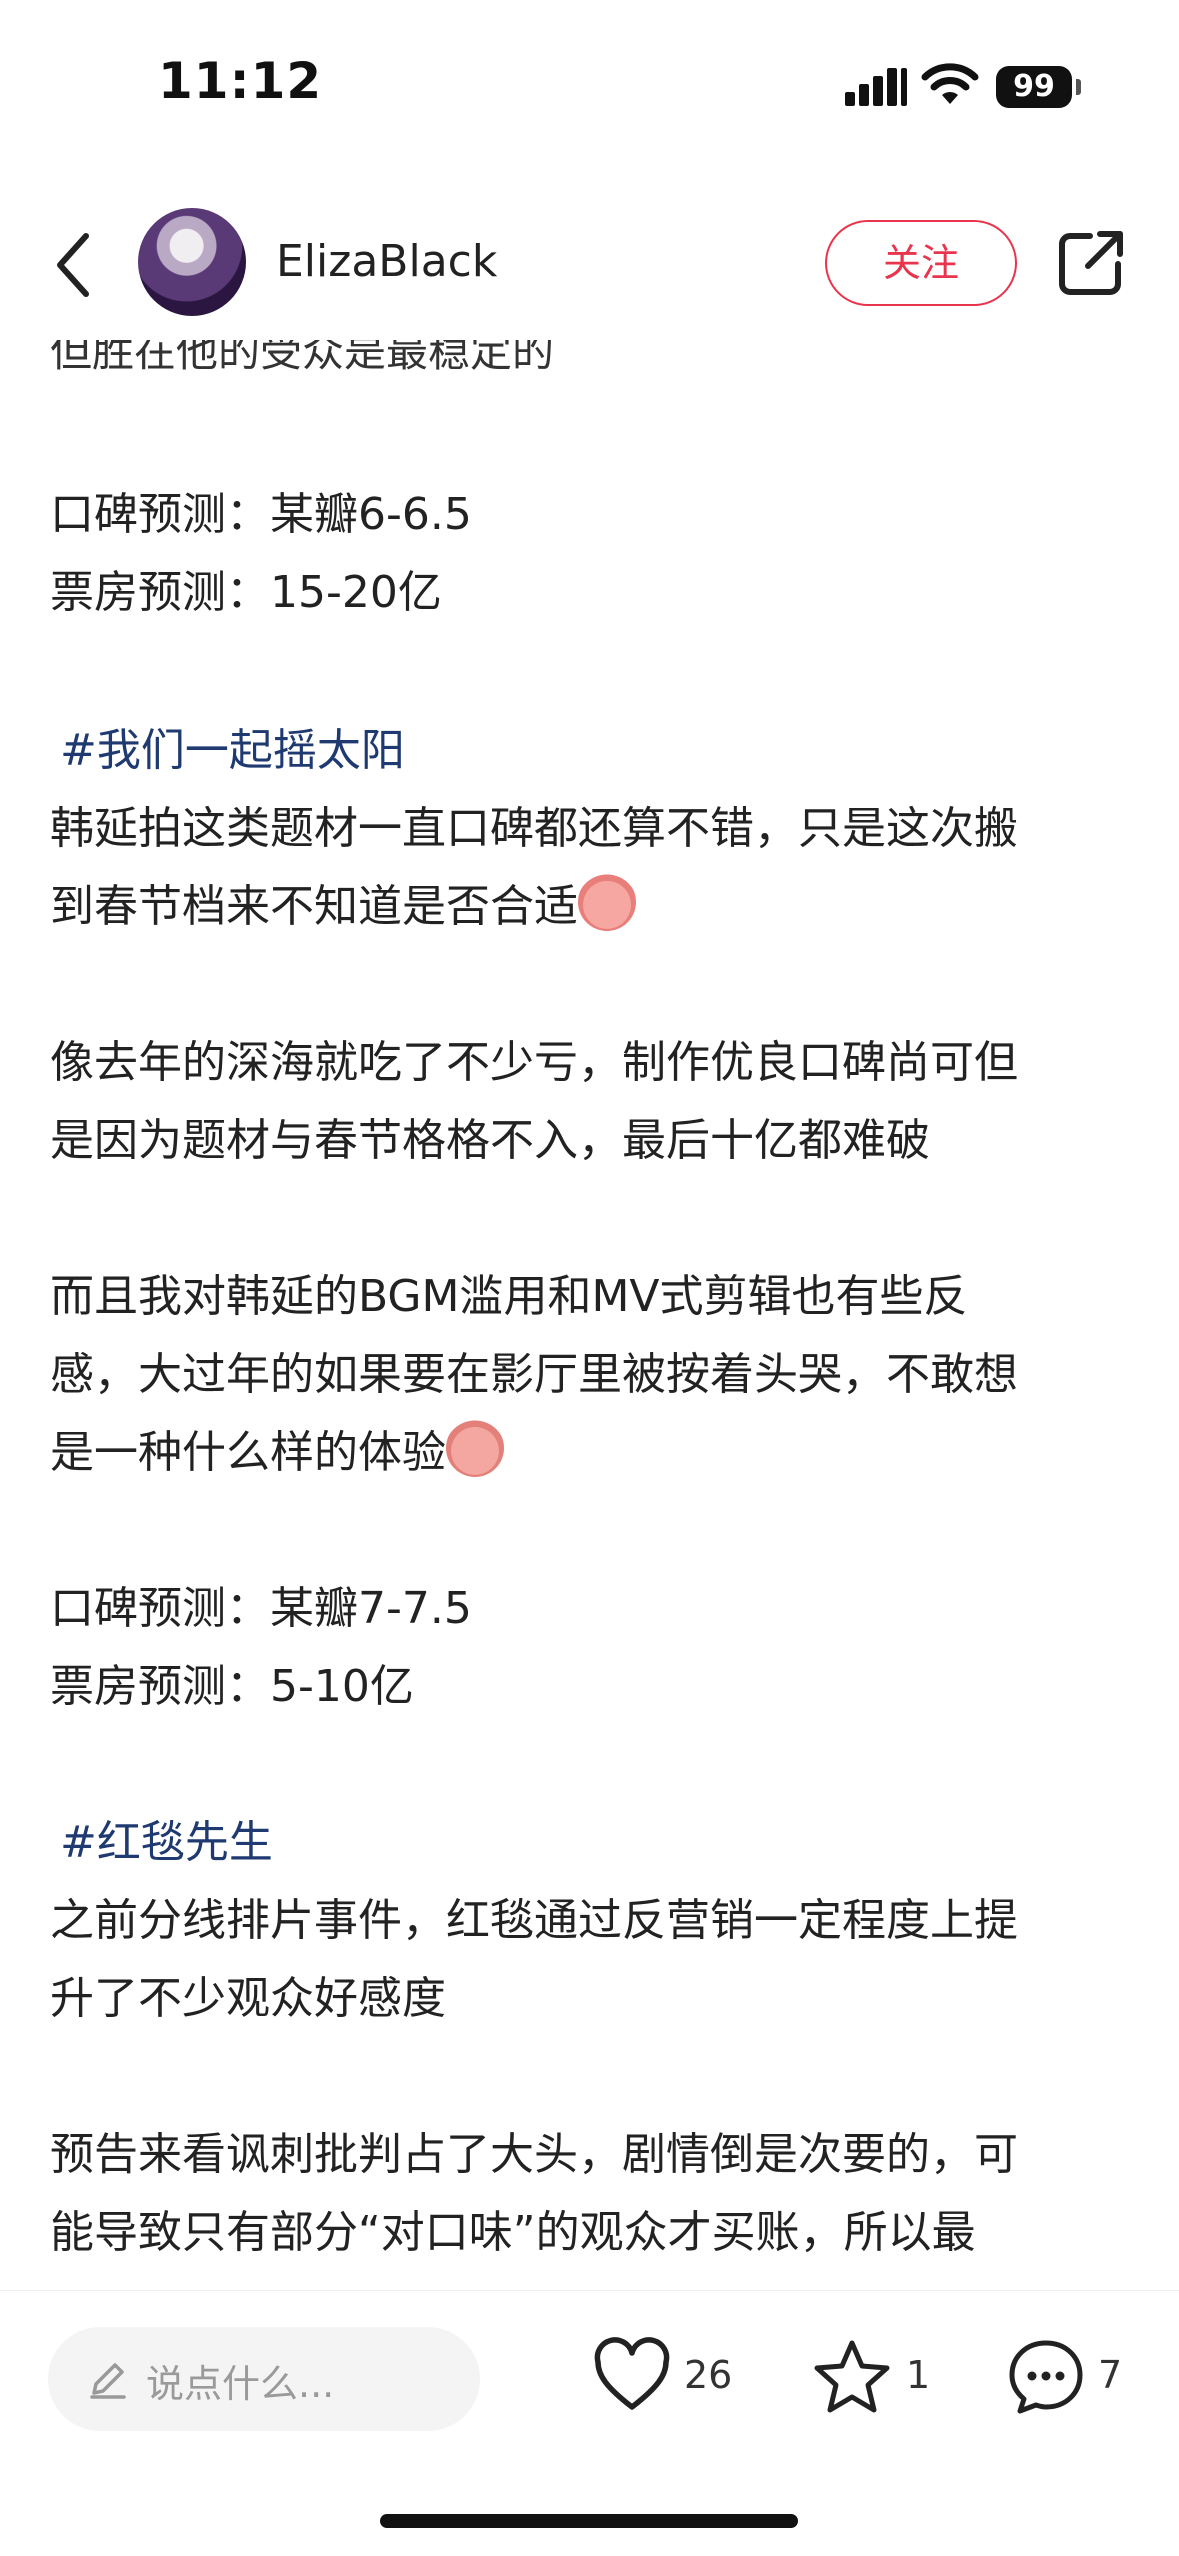  I want to click on favorite-button: 1, so click(877, 2377).